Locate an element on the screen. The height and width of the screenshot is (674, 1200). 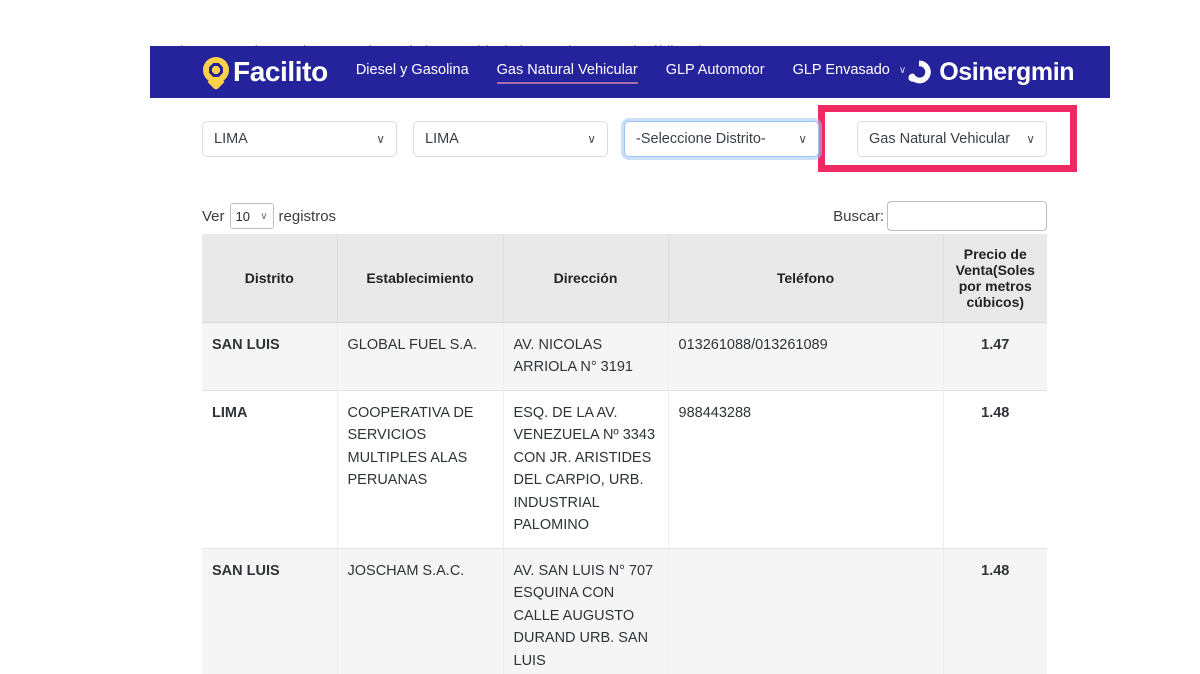
nav-link-label: GLP Envasado is located at coordinates (841, 69).